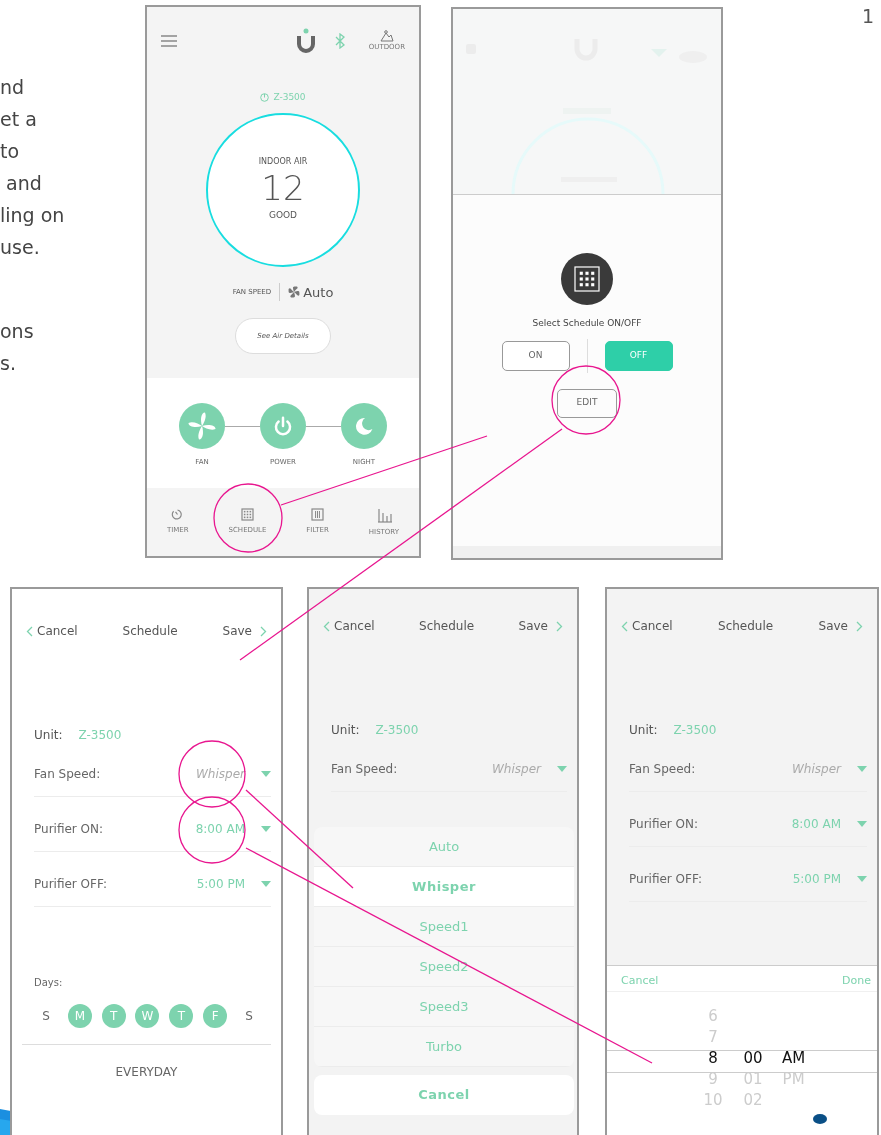 This screenshot has height=1135, width=881. I want to click on body-text: ons, so click(17, 331).